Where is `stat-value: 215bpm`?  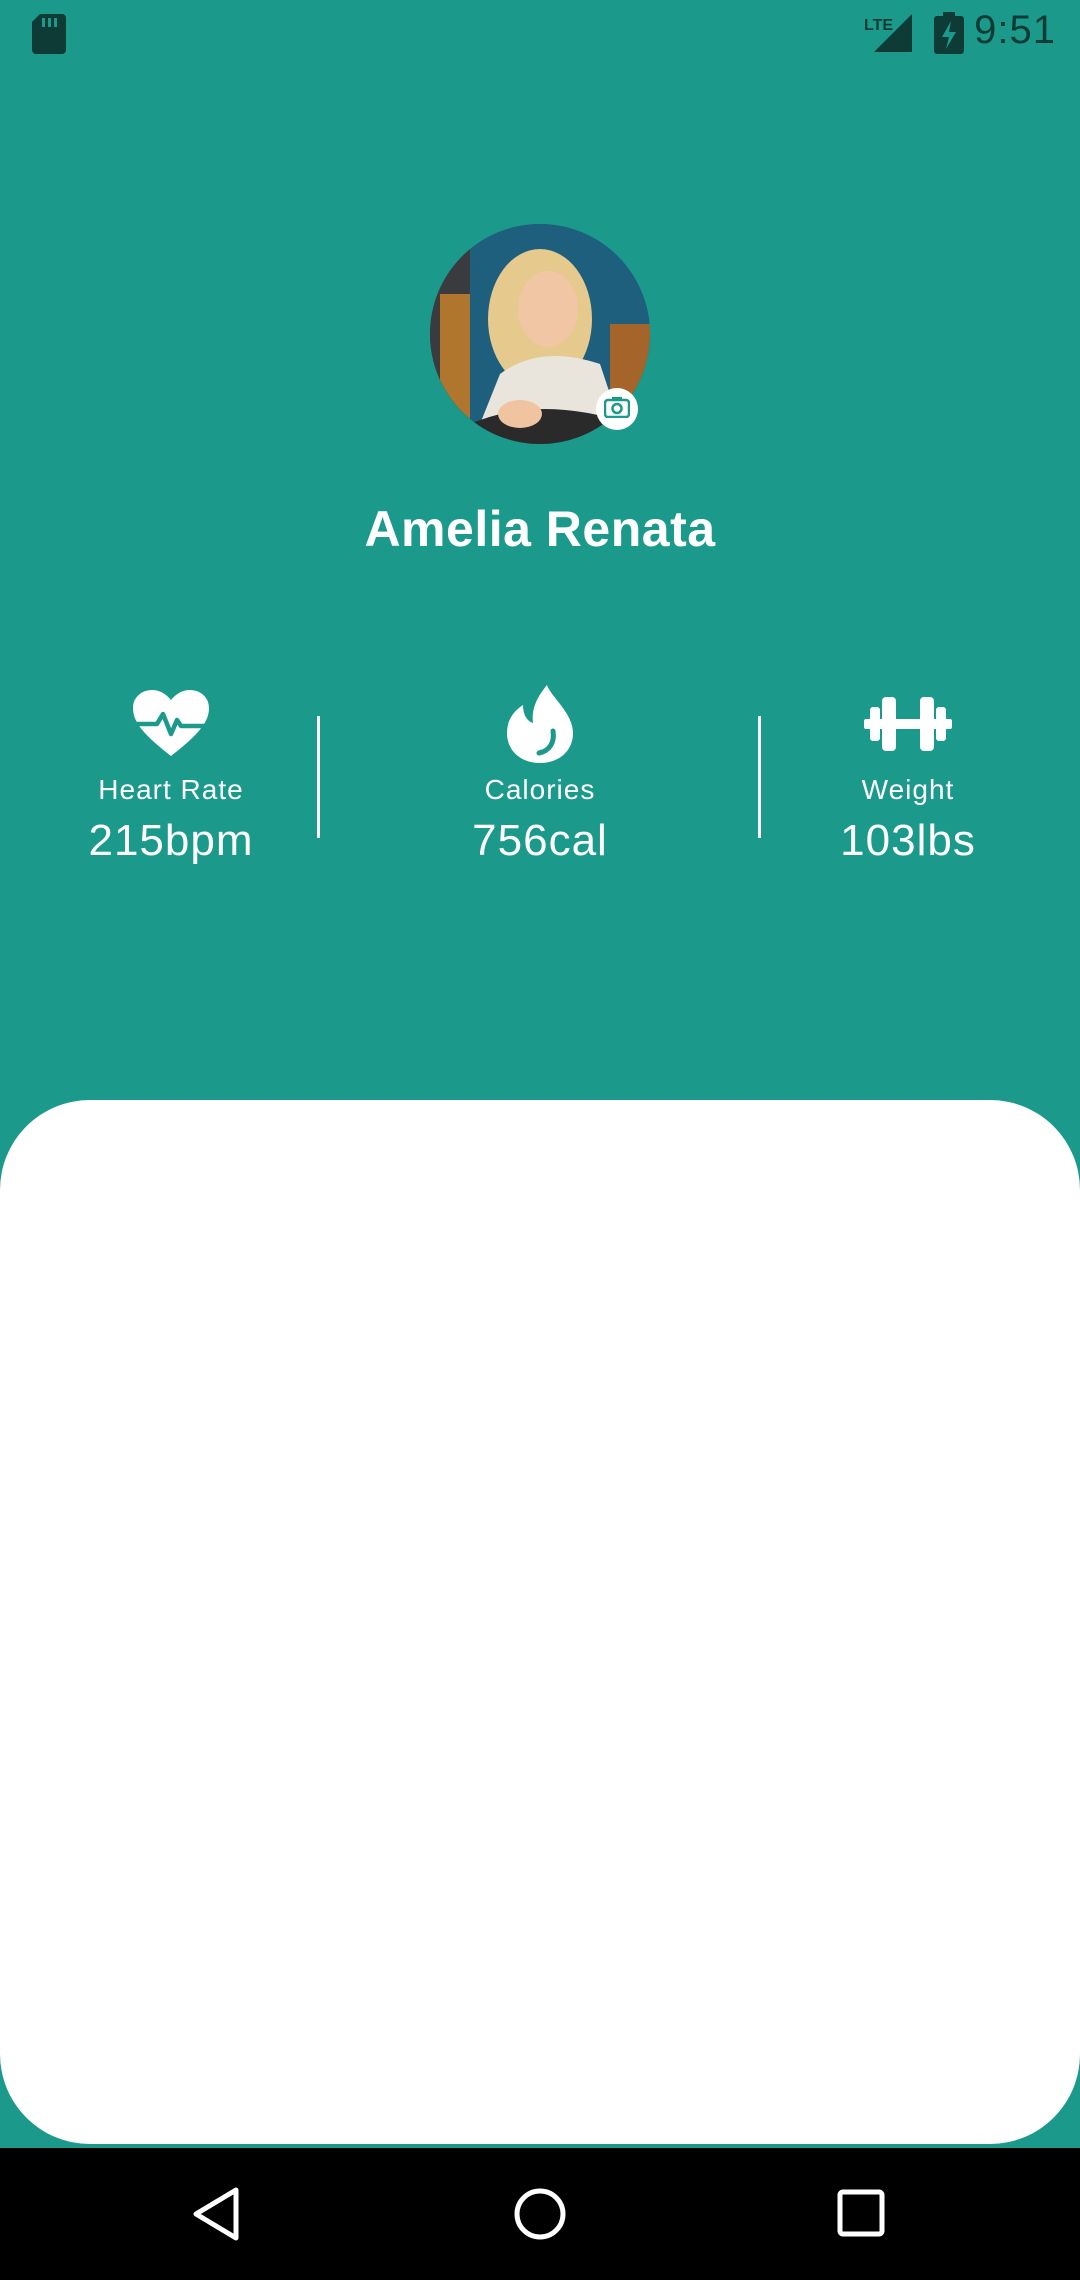 stat-value: 215bpm is located at coordinates (171, 840).